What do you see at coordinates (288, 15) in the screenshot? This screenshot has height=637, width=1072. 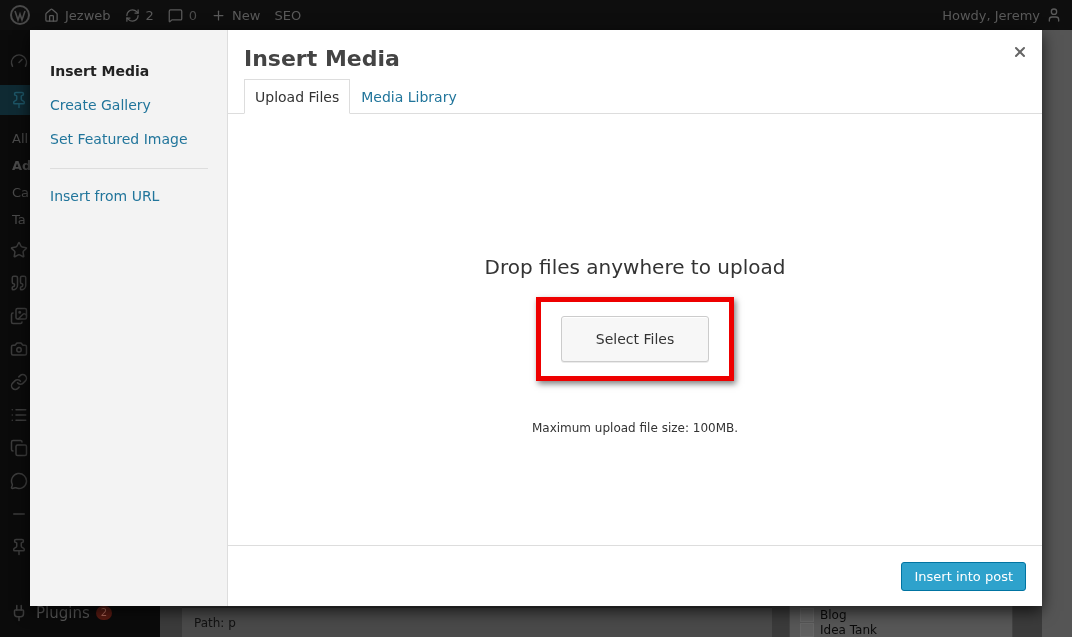 I see `seo-link: SEO` at bounding box center [288, 15].